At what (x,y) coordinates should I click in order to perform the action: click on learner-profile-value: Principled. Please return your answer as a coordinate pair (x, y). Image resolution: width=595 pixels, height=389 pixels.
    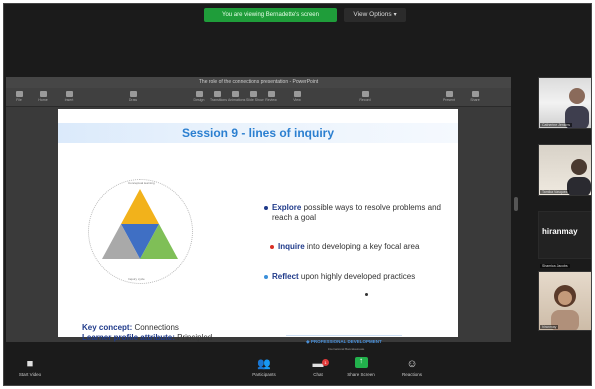
    Looking at the image, I should click on (193, 337).